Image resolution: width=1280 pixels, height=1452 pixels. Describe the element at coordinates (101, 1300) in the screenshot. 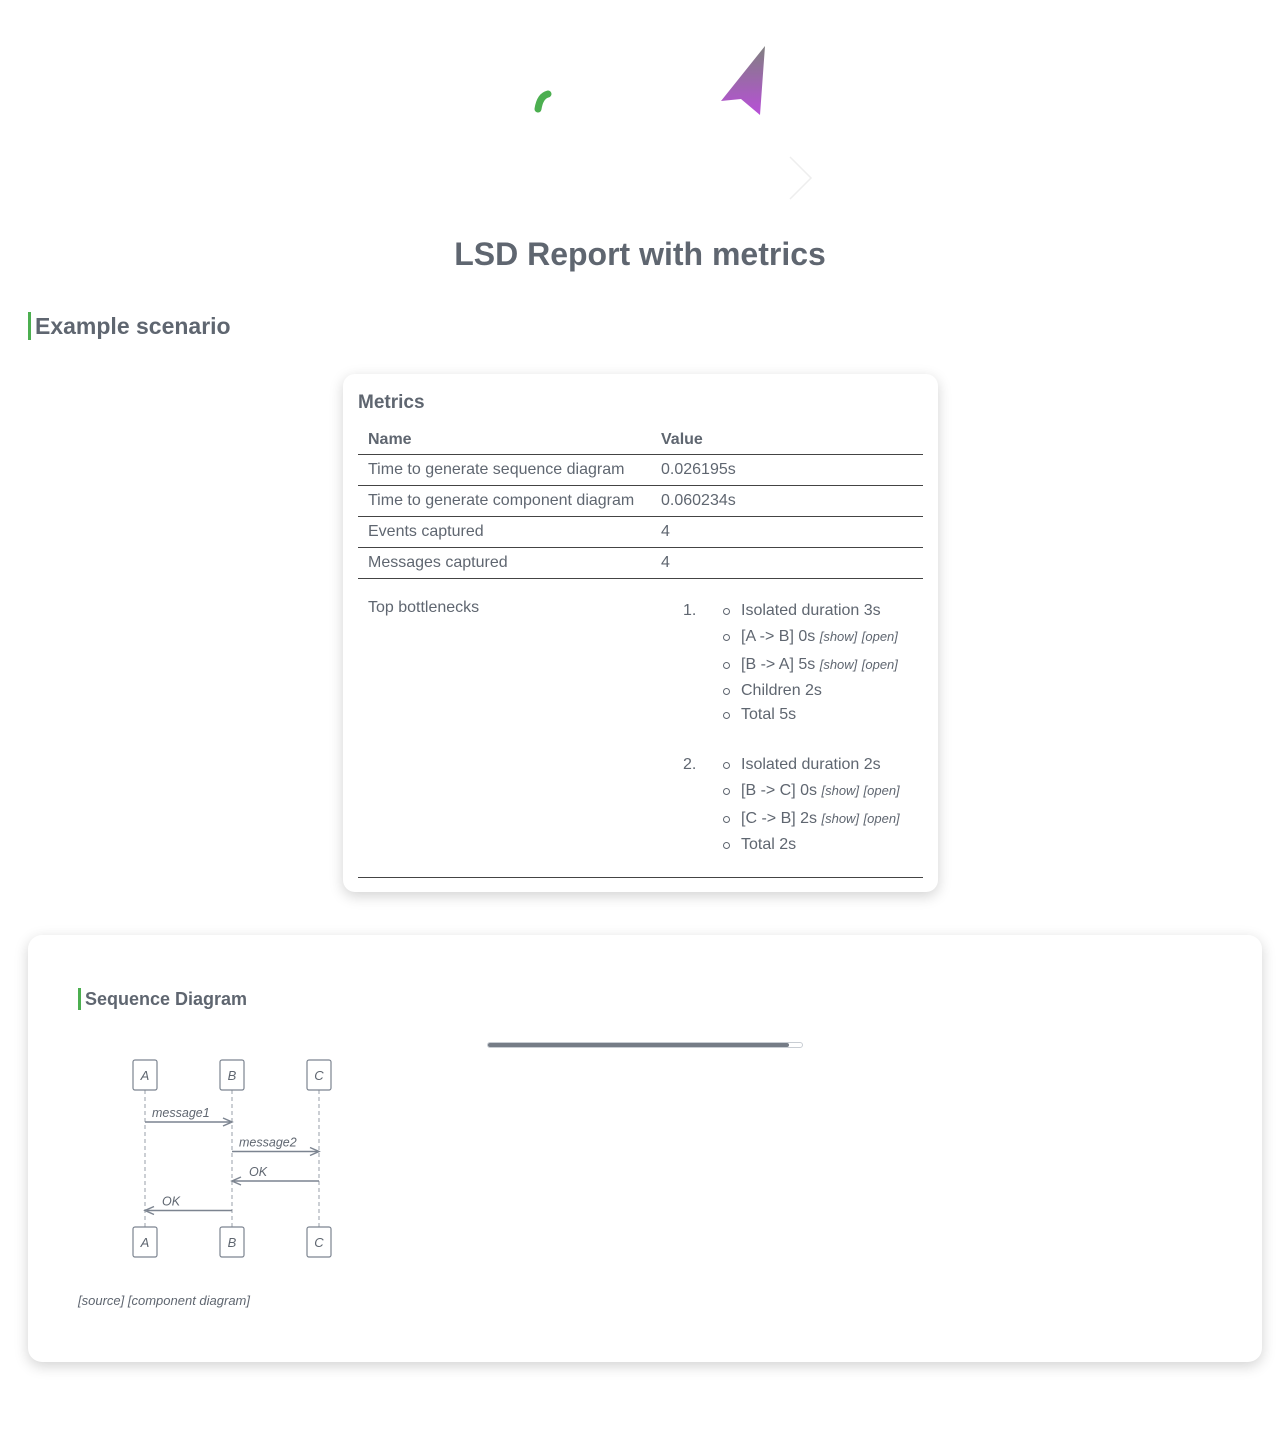

I see `source-link: [source]` at that location.